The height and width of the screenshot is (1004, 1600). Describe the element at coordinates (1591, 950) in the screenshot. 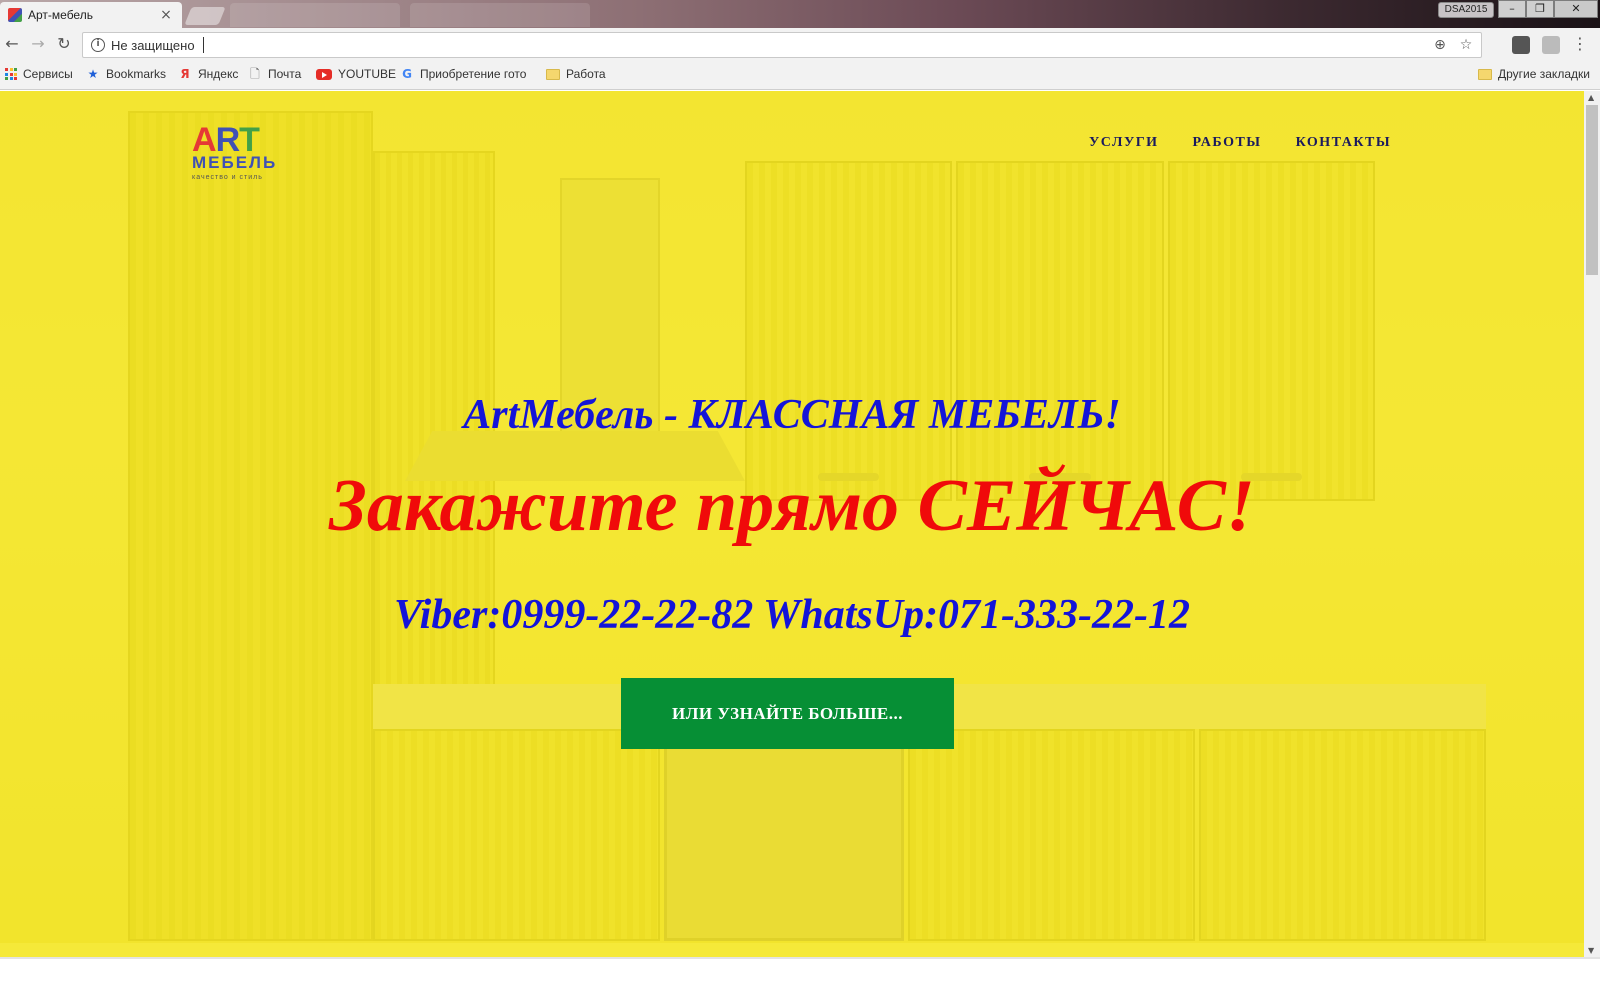

I see `scroll-down-icon: ▼` at that location.